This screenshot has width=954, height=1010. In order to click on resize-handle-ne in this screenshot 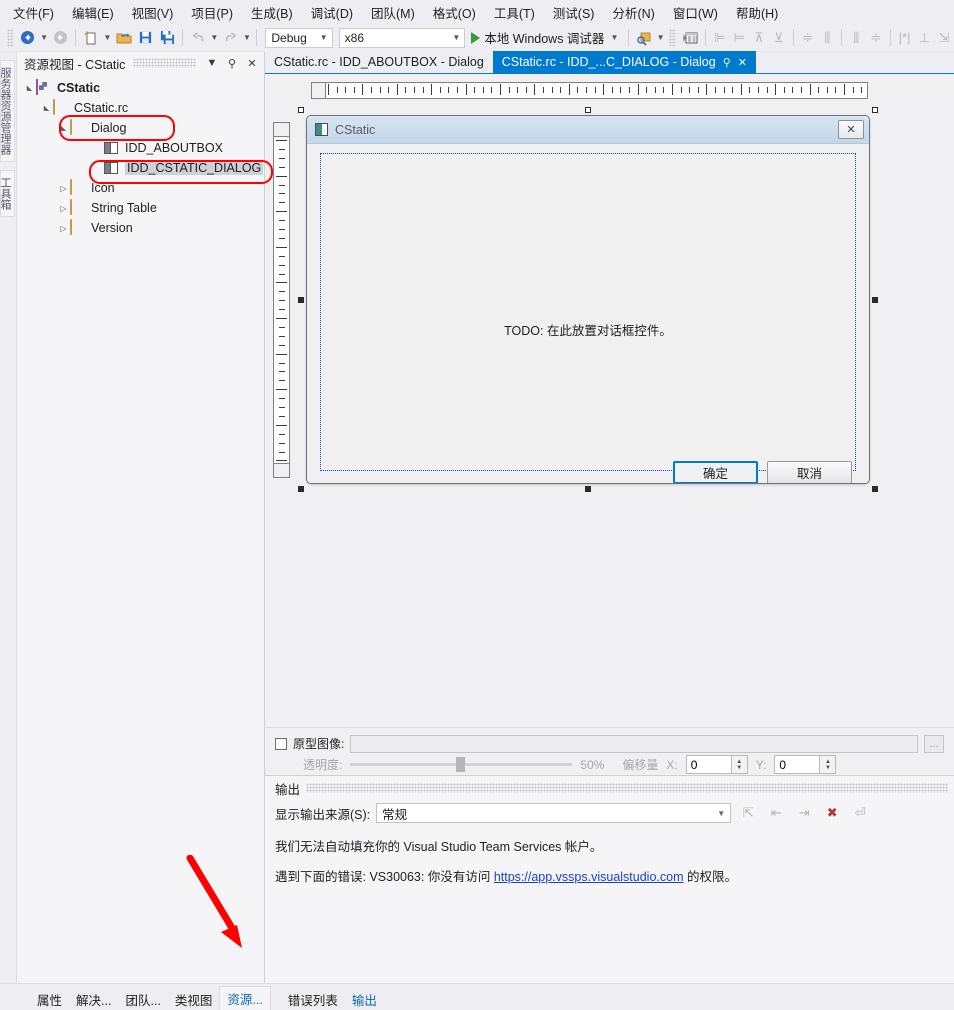, I will do `click(875, 110)`.